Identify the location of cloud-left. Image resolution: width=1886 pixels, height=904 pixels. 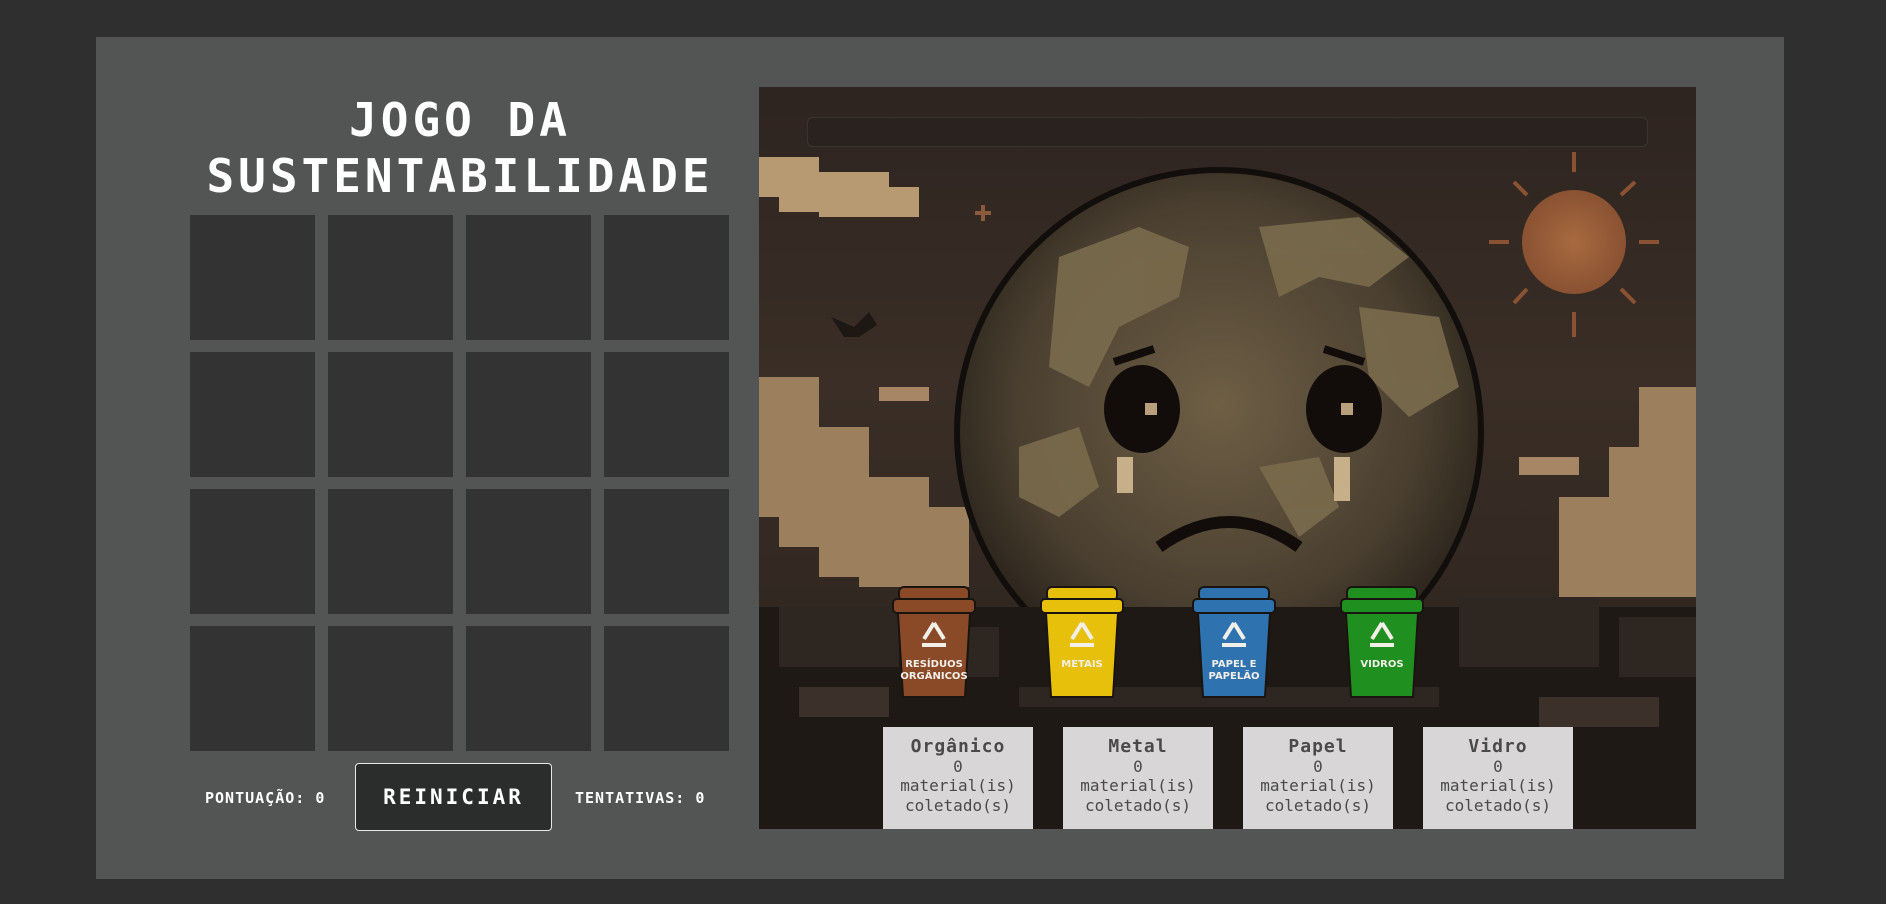
(839, 187).